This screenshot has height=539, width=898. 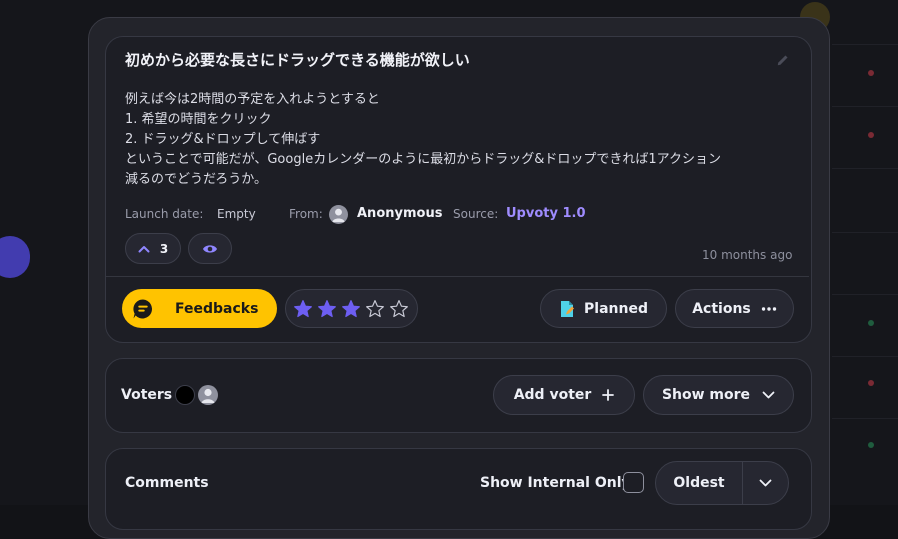 I want to click on launch-date-label: Launch date:, so click(x=164, y=214).